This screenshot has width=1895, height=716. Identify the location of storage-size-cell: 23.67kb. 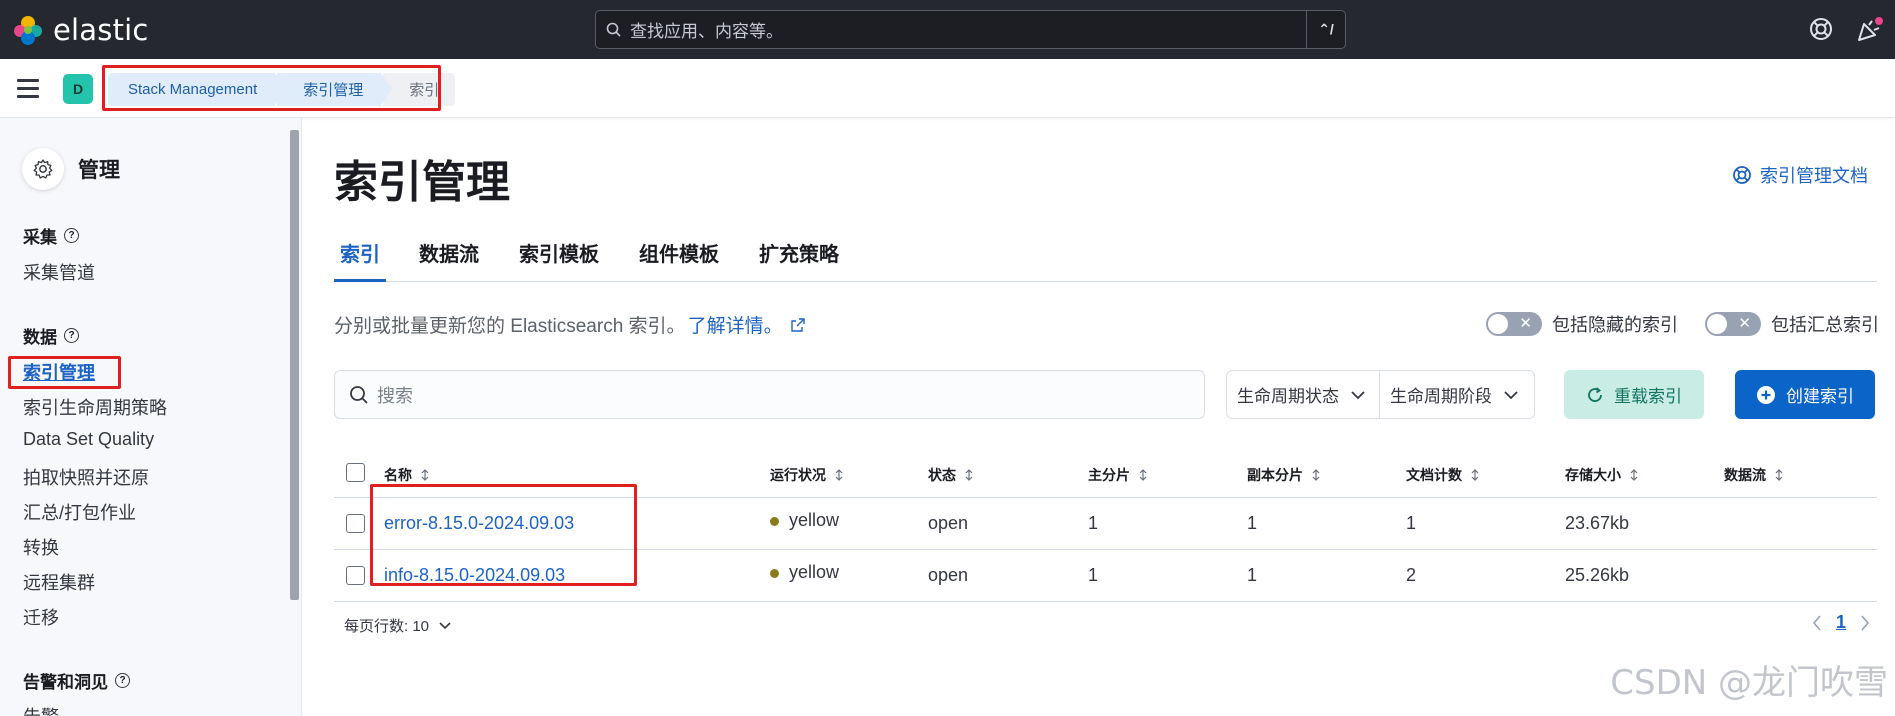
(1597, 523).